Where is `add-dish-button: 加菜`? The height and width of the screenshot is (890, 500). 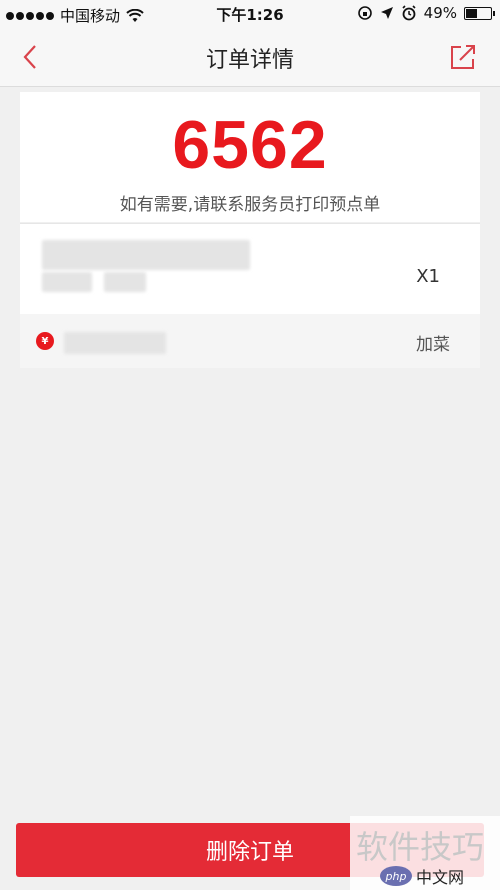 add-dish-button: 加菜 is located at coordinates (433, 342).